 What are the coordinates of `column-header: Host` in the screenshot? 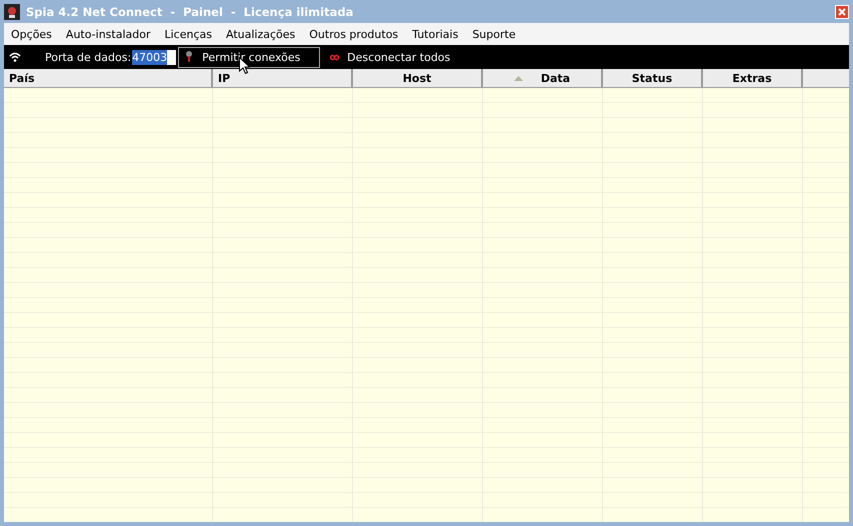 It's located at (418, 78).